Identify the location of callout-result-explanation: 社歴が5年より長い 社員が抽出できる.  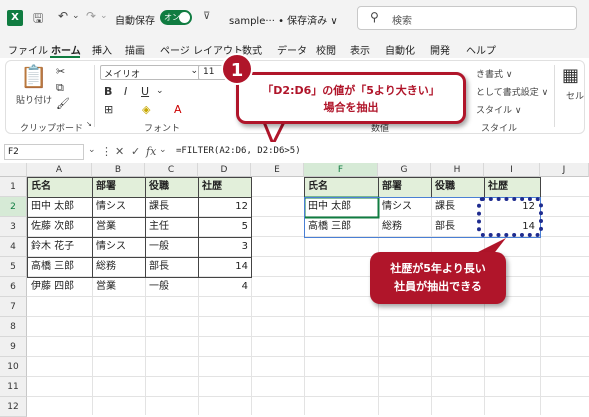
(438, 278).